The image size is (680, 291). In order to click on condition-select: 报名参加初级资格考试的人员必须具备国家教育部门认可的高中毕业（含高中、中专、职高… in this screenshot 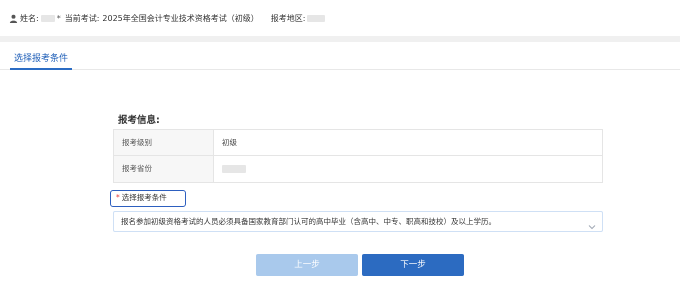, I will do `click(358, 221)`.